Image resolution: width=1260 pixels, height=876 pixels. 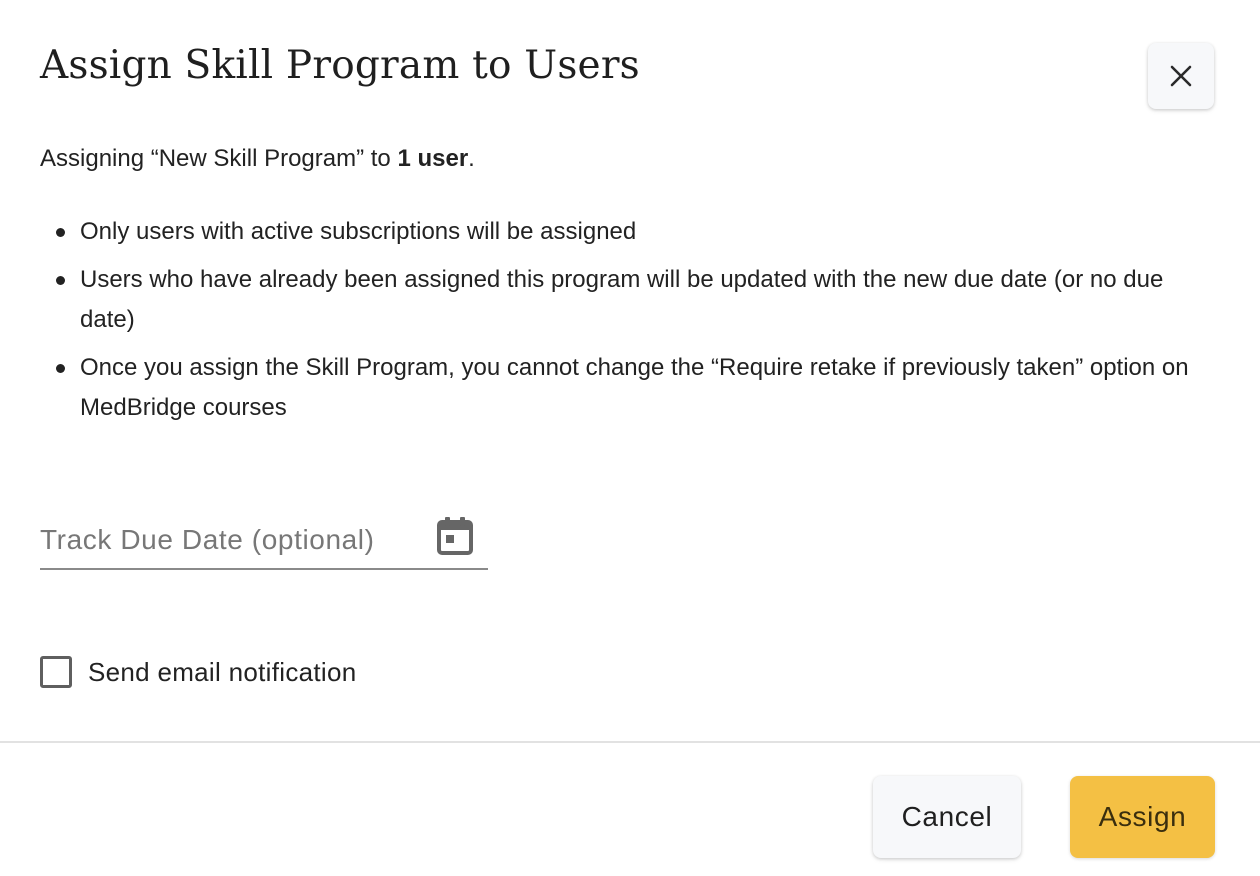 I want to click on assign-button: Assign, so click(x=1142, y=817).